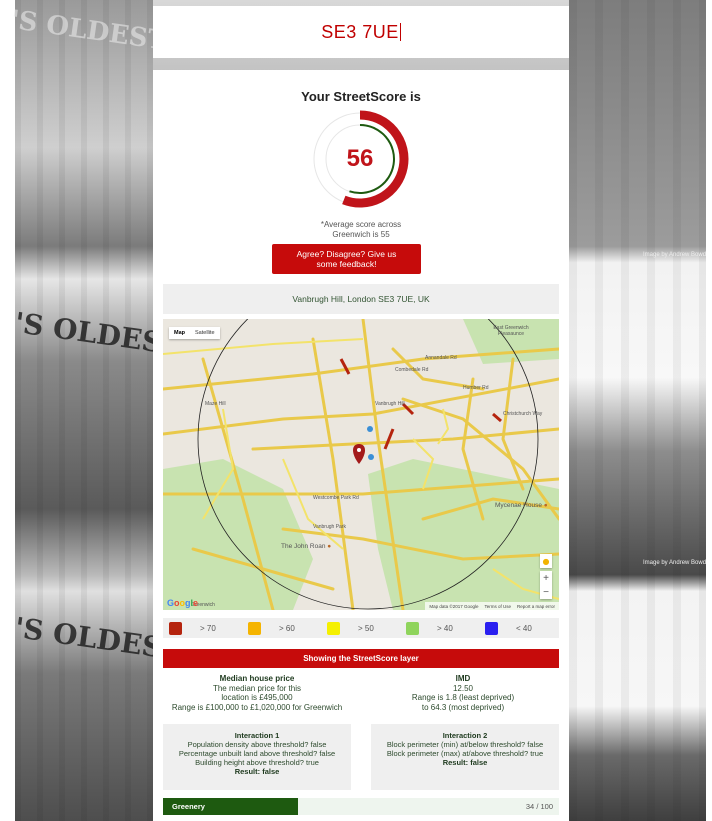  What do you see at coordinates (336, 498) in the screenshot?
I see `map-label-westcombe-park: Westcombe Park Rd` at bounding box center [336, 498].